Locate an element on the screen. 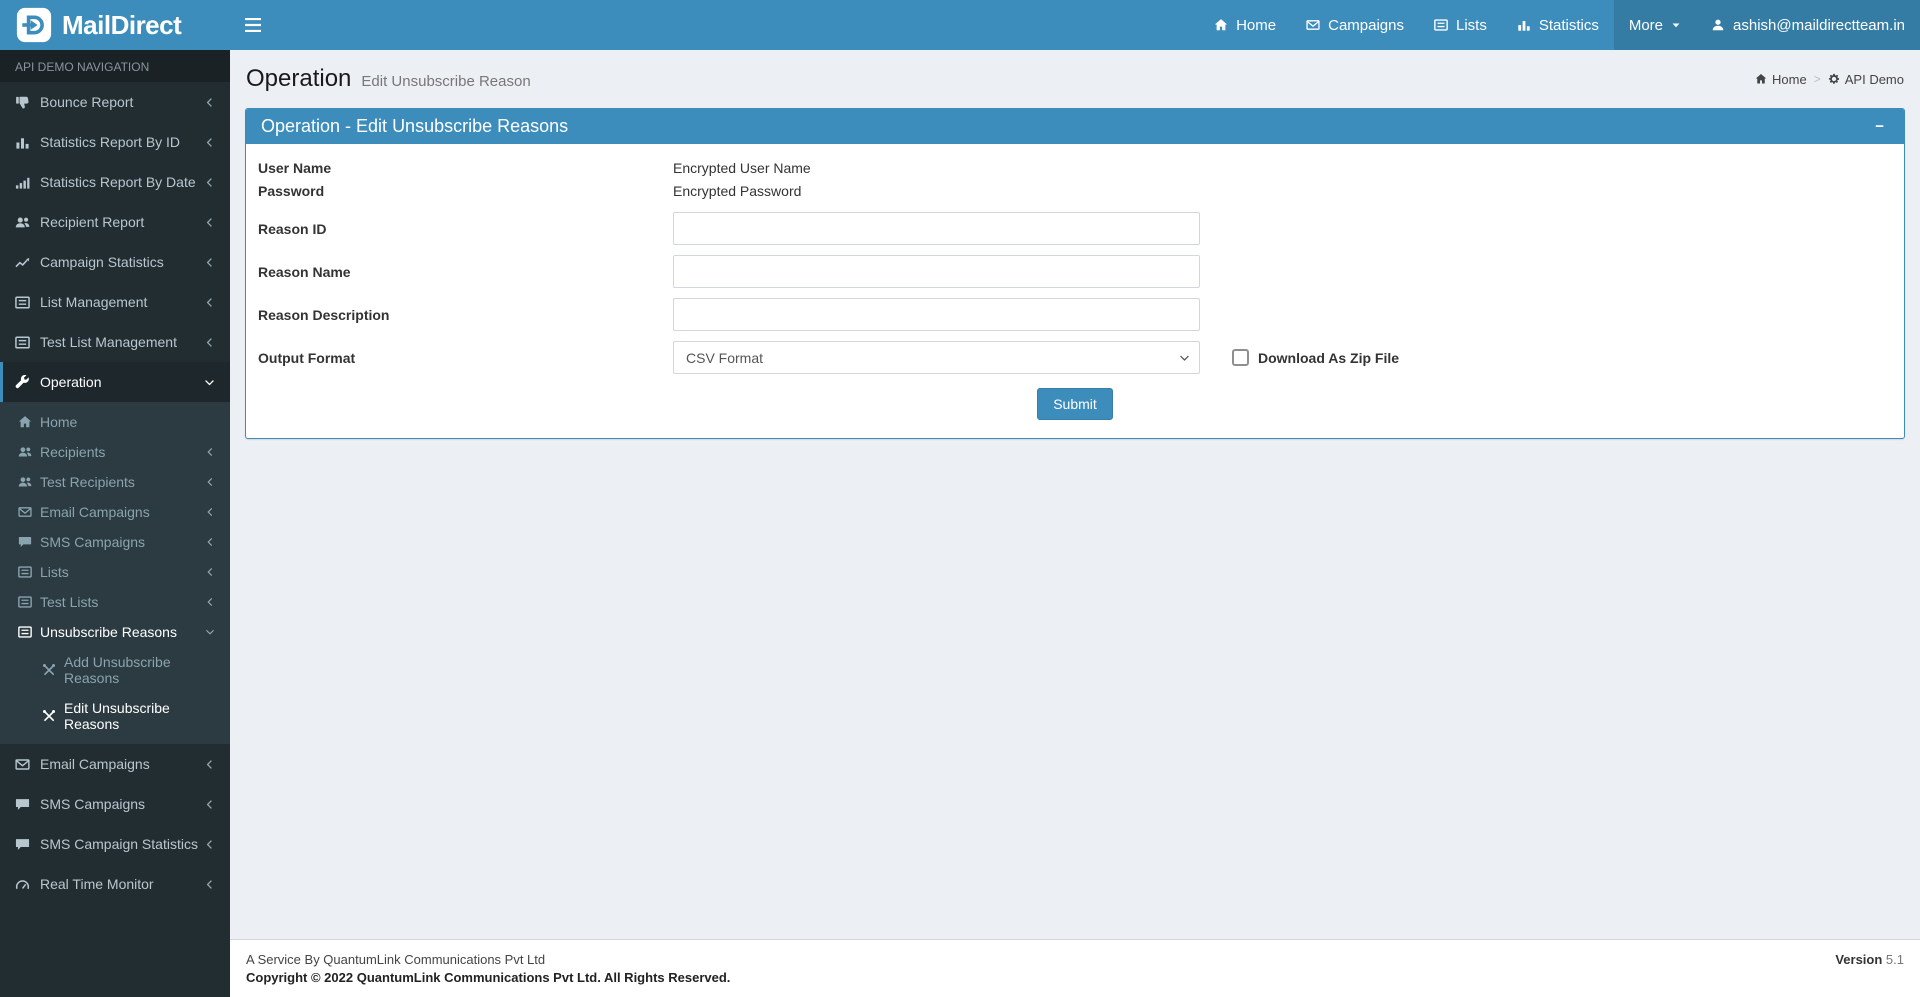 The image size is (1920, 997). sidebar-item-statistics-report-by-id: Statistics Report By ID is located at coordinates (115, 142).